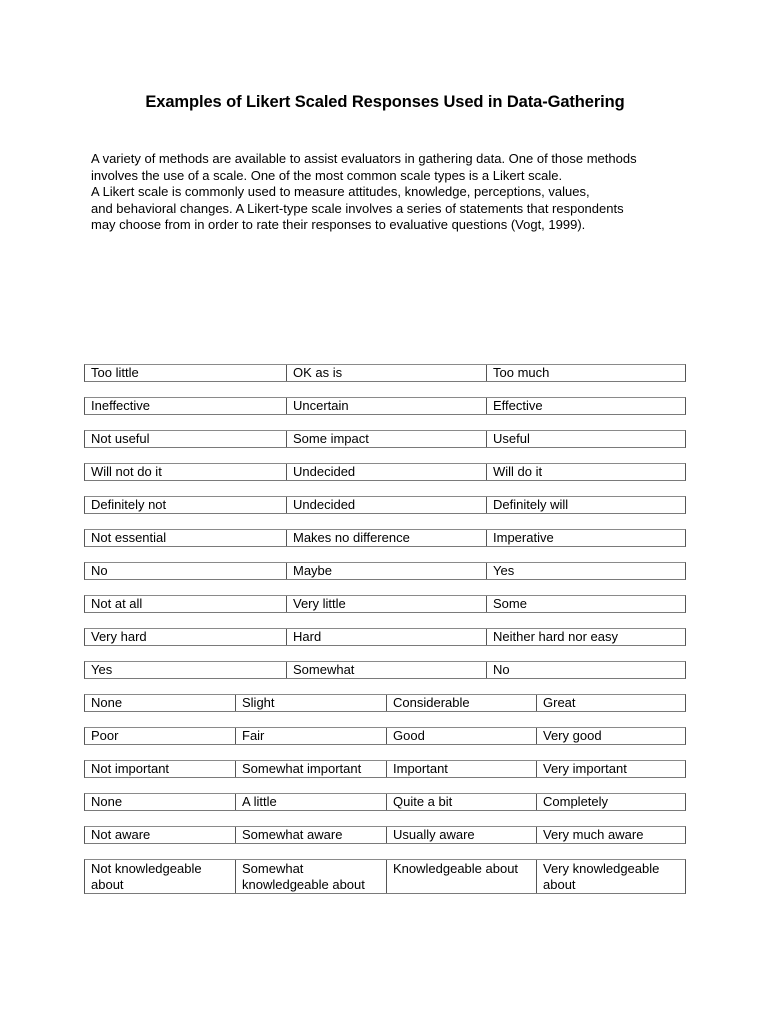 The height and width of the screenshot is (1024, 770). I want to click on scale-option: Imperative, so click(585, 538).